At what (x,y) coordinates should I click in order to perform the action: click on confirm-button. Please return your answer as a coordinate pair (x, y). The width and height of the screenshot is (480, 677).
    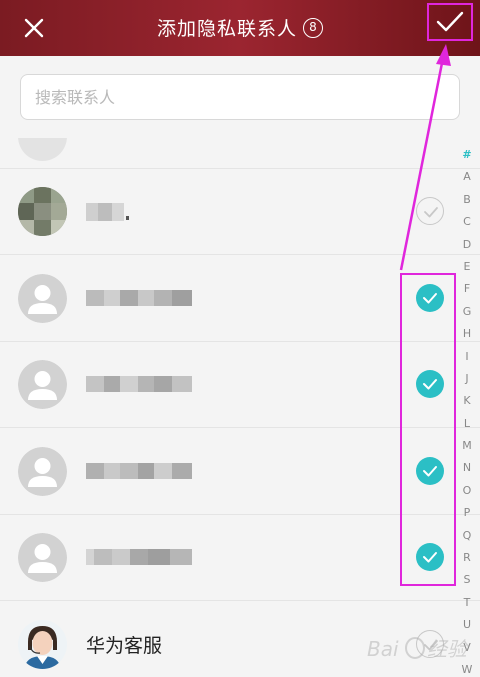
    Looking at the image, I should click on (450, 22).